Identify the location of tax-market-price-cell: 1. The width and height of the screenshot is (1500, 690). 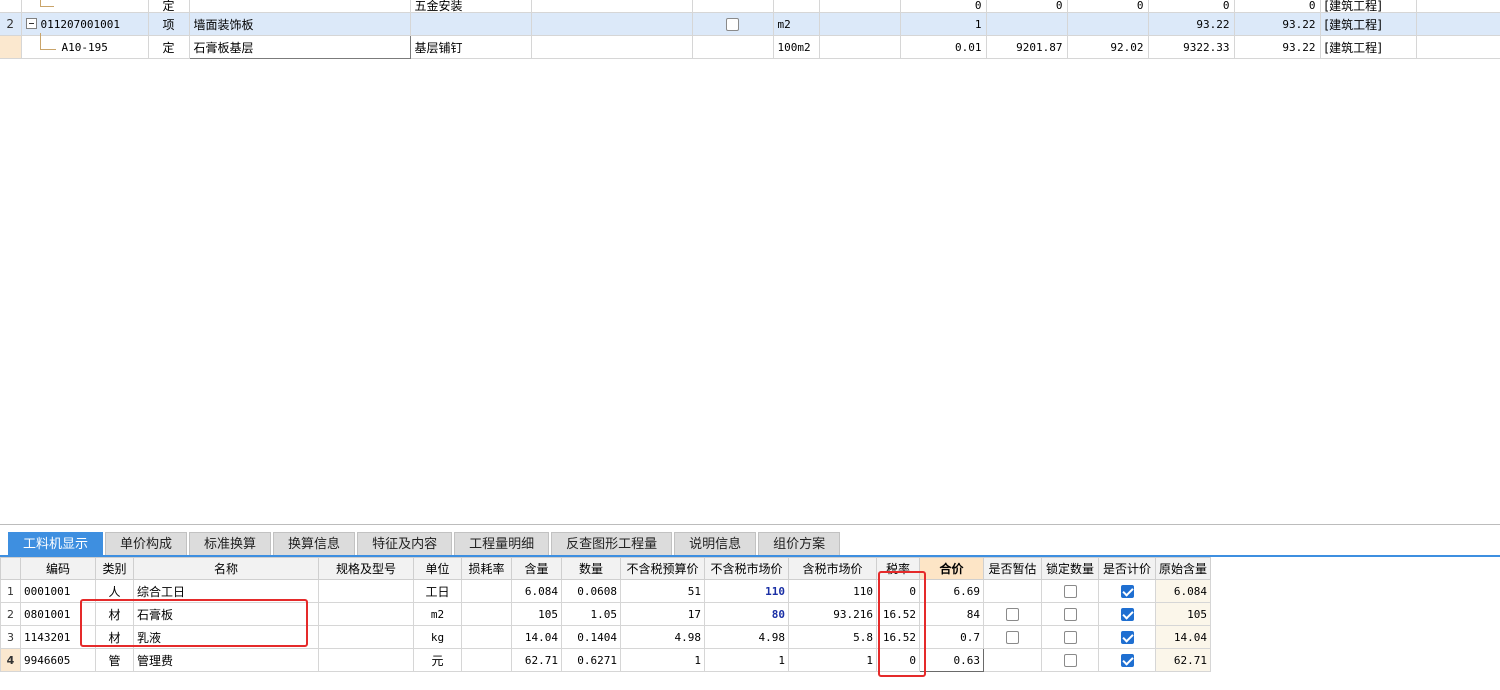
(832, 660).